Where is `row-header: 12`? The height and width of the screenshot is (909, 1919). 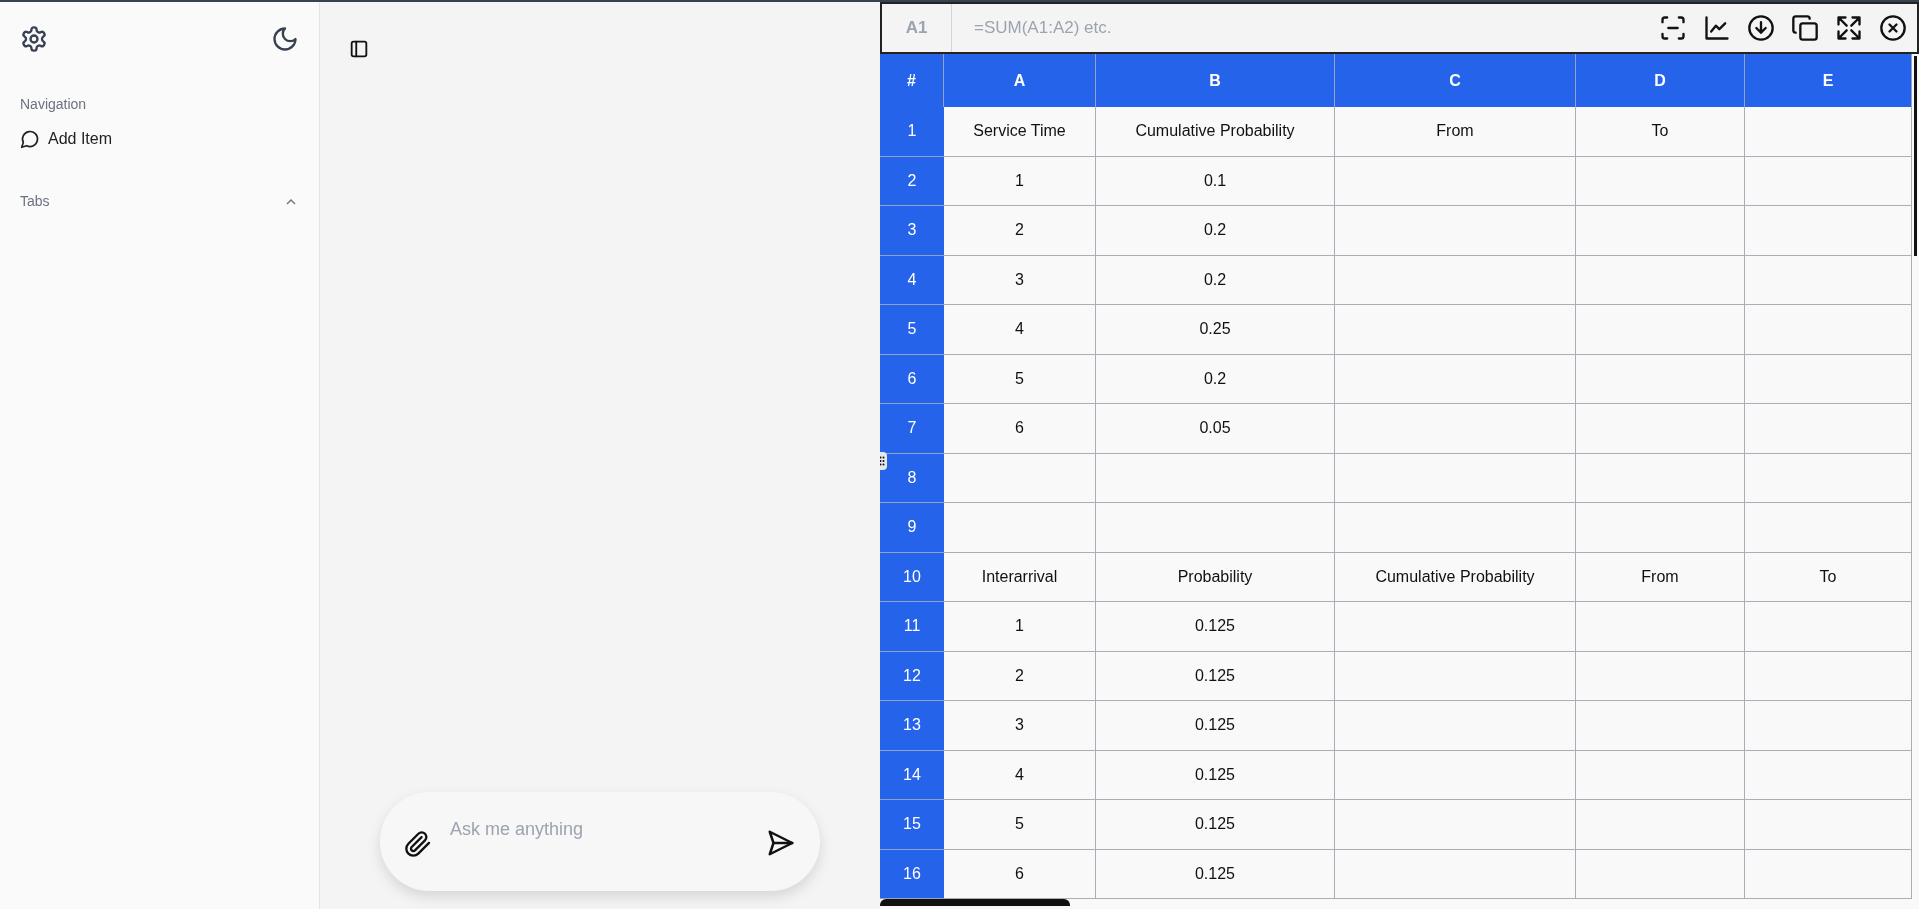
row-header: 12 is located at coordinates (912, 676).